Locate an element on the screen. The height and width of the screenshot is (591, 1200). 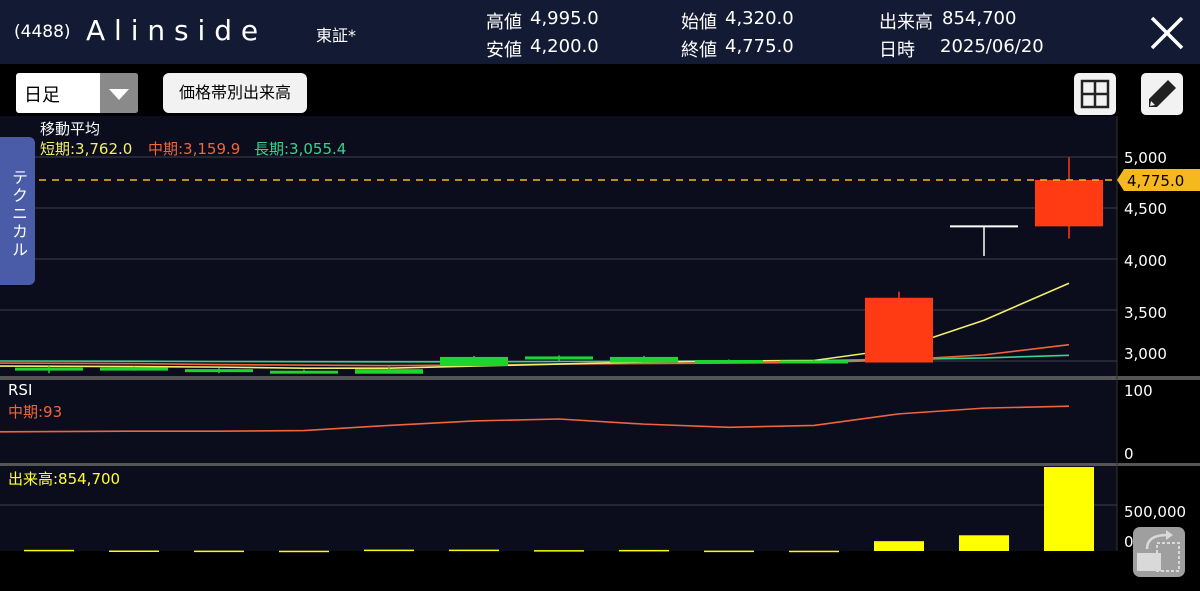
close-value: 4,775.0 is located at coordinates (759, 46).